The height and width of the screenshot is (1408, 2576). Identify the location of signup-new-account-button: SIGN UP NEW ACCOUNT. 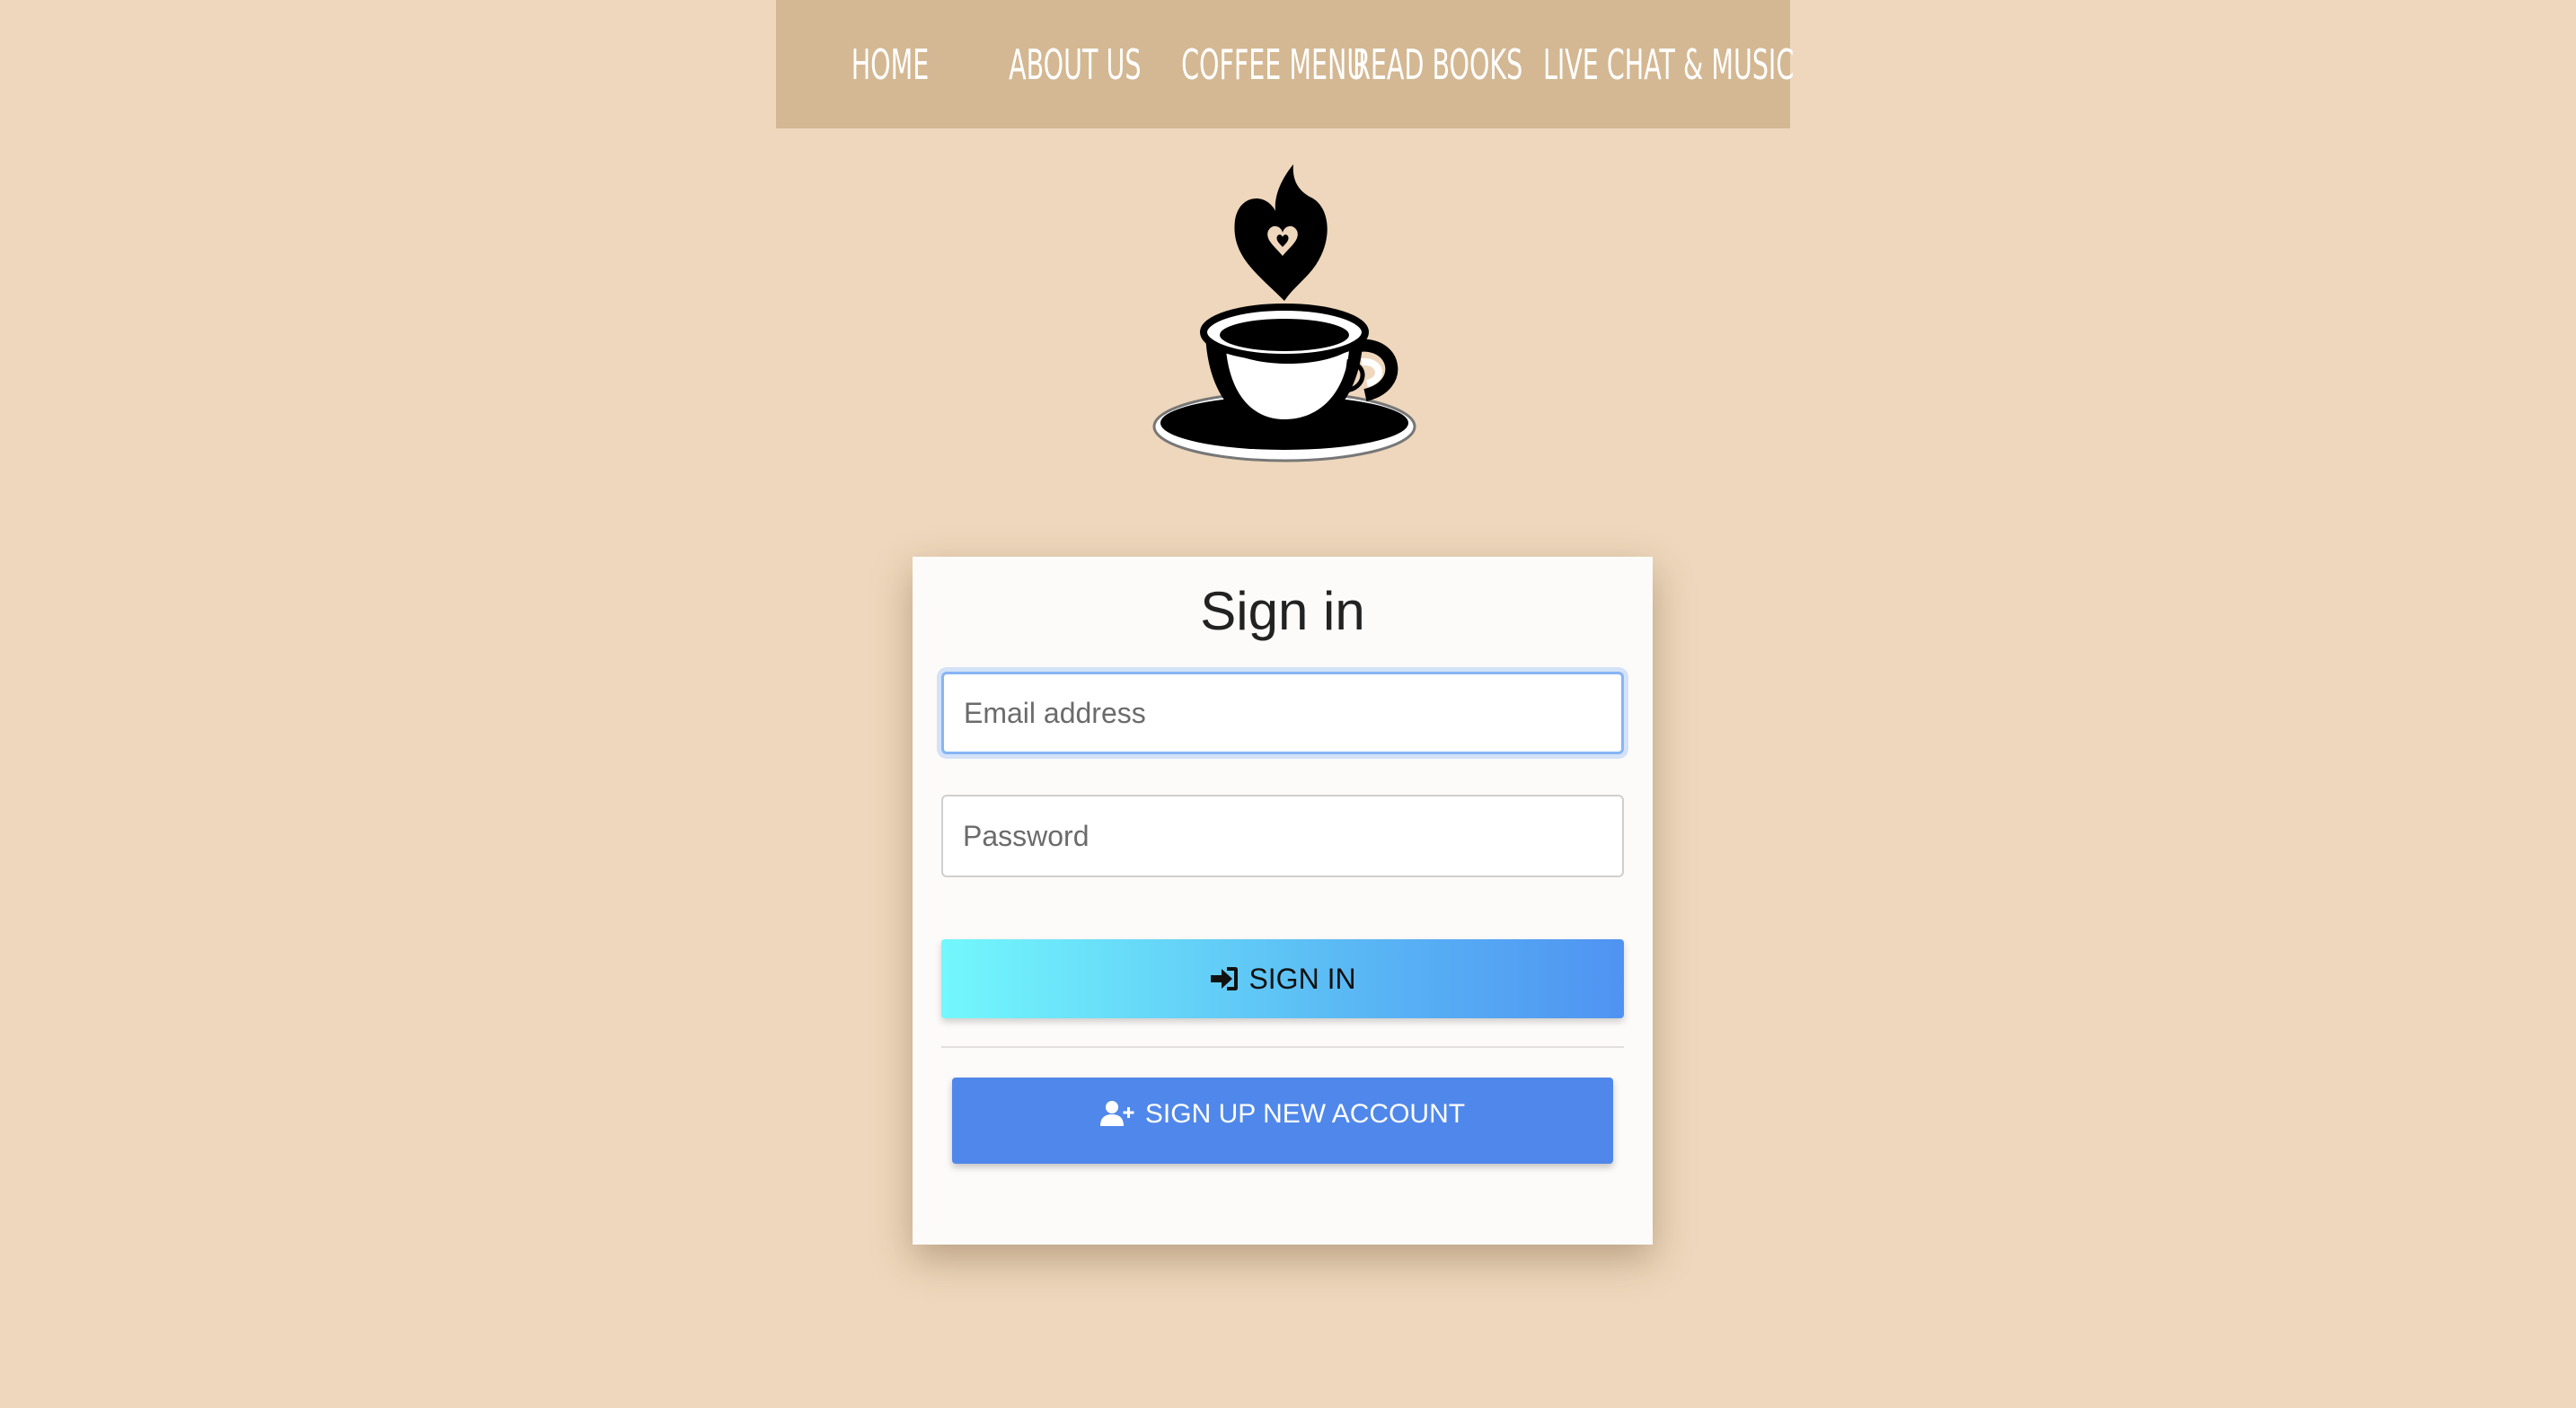
(1282, 1121).